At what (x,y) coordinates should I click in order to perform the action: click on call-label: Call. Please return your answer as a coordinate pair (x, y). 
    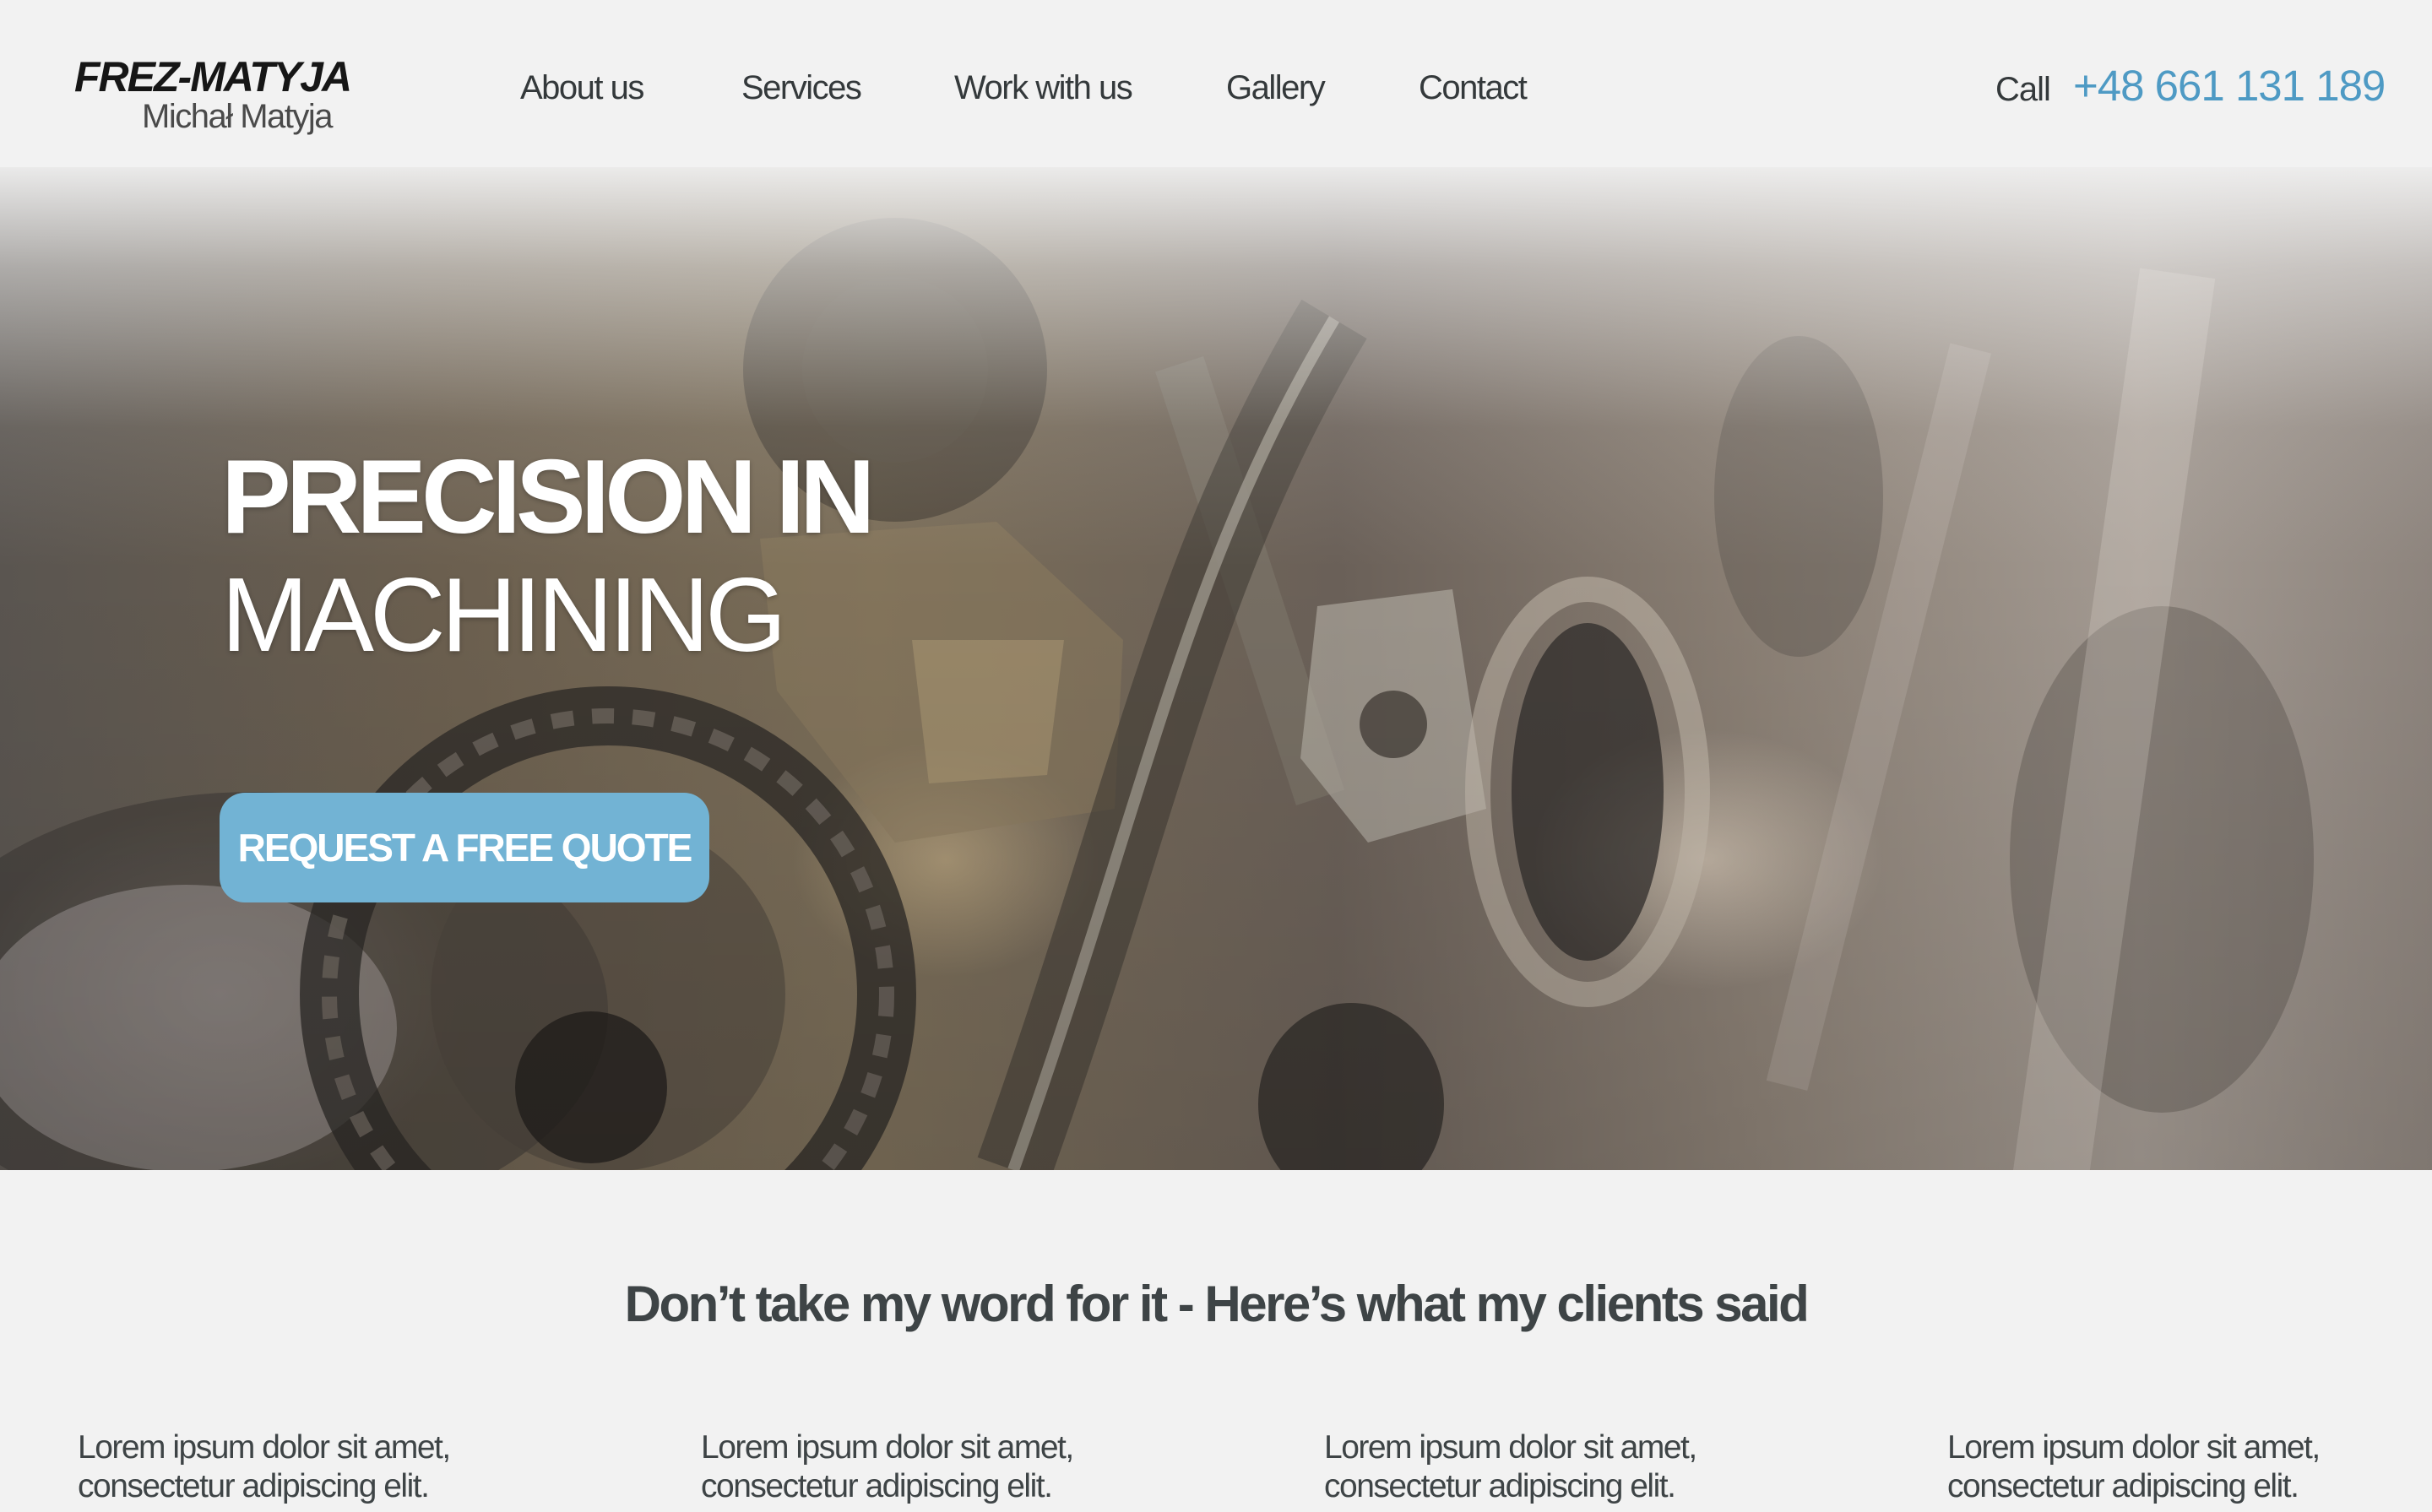
    Looking at the image, I should click on (2023, 89).